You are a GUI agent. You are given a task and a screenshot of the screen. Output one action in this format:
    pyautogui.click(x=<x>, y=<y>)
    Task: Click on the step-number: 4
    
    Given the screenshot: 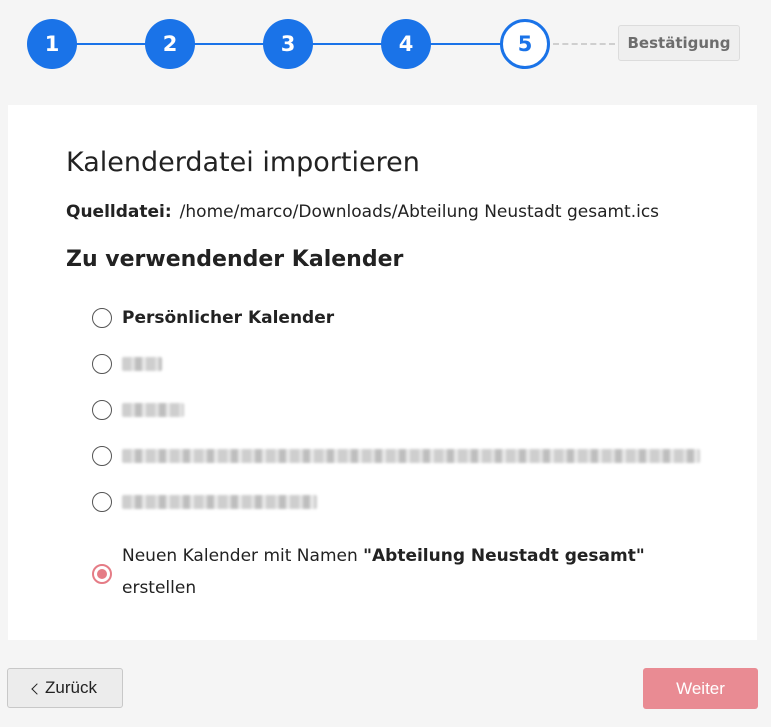 What is the action you would take?
    pyautogui.click(x=406, y=44)
    